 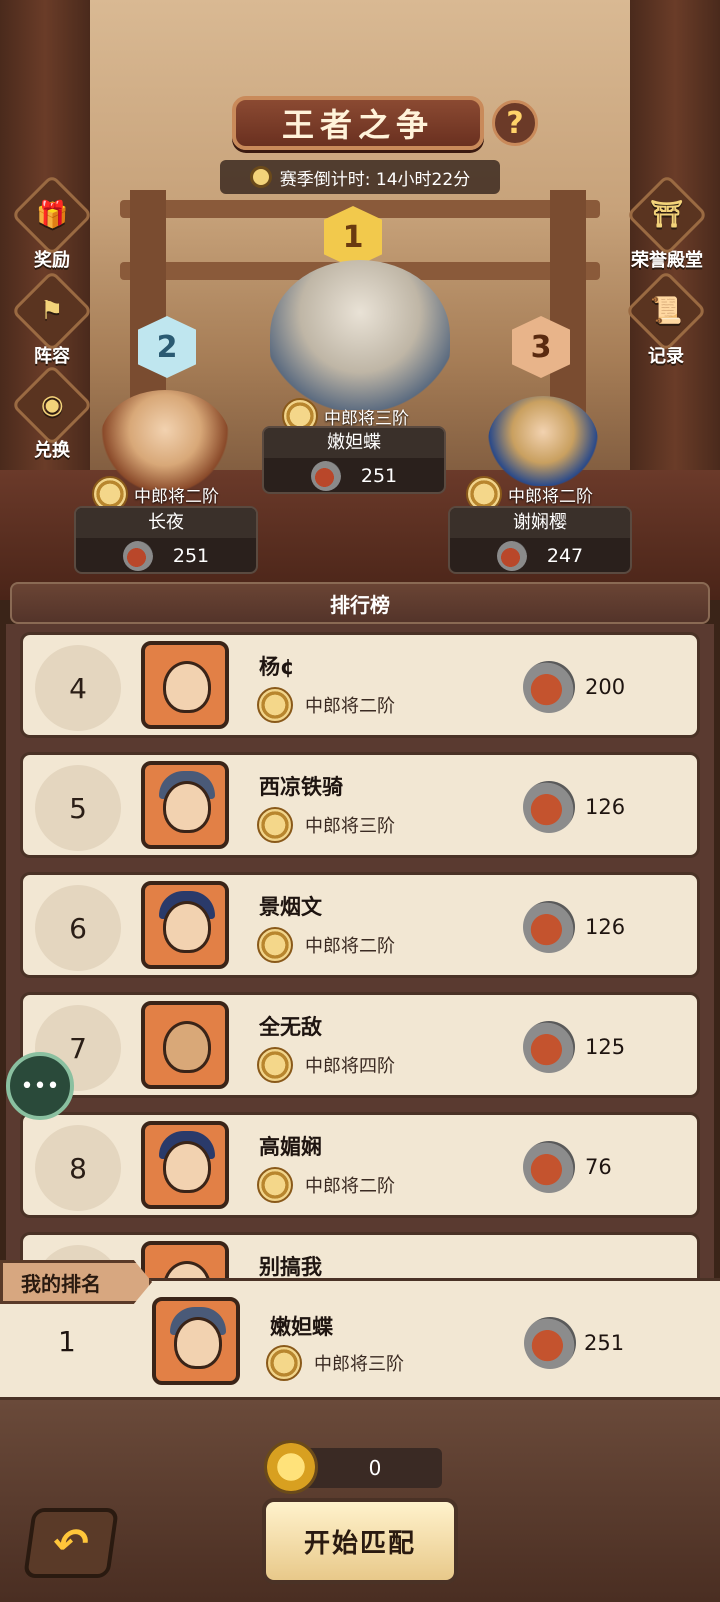 I want to click on row-name: 景烟文, so click(x=290, y=907).